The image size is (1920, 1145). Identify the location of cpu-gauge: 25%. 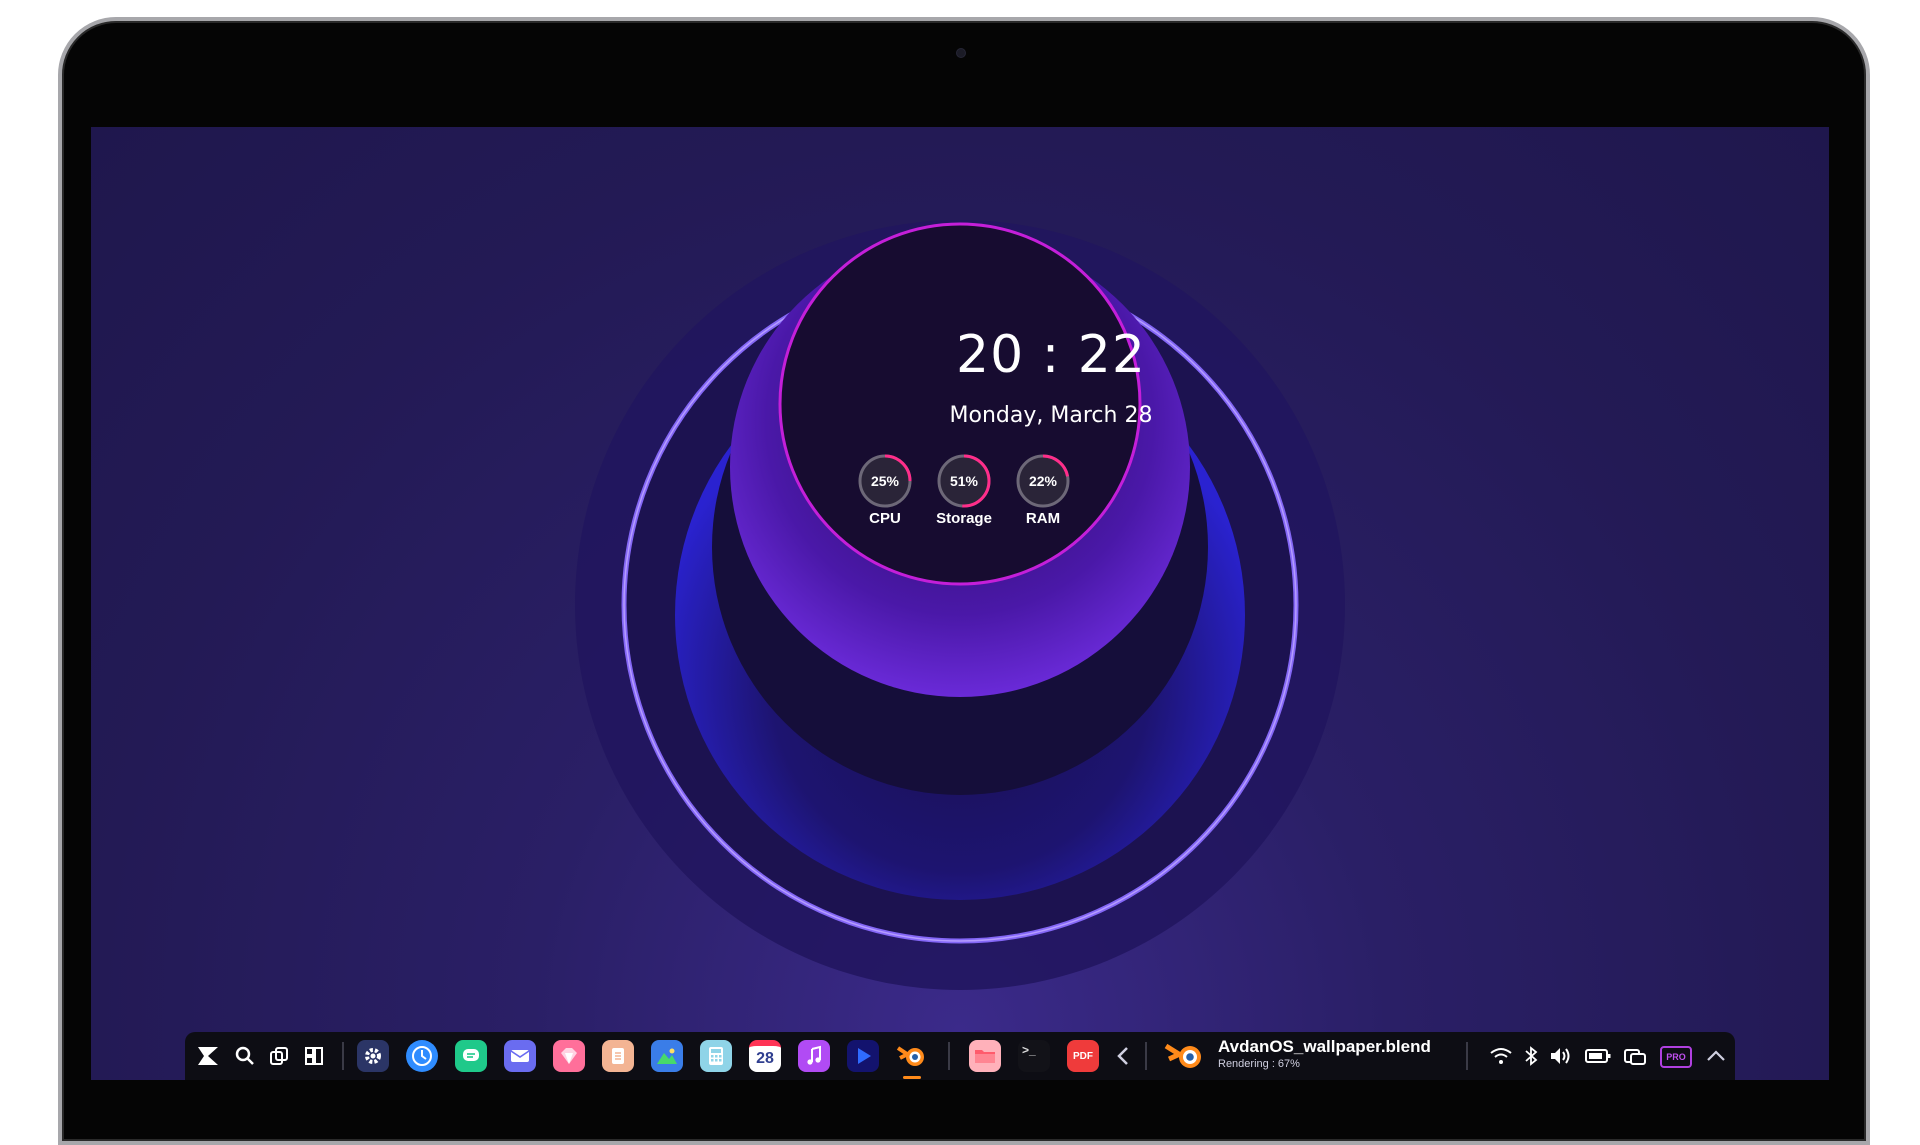
(885, 481).